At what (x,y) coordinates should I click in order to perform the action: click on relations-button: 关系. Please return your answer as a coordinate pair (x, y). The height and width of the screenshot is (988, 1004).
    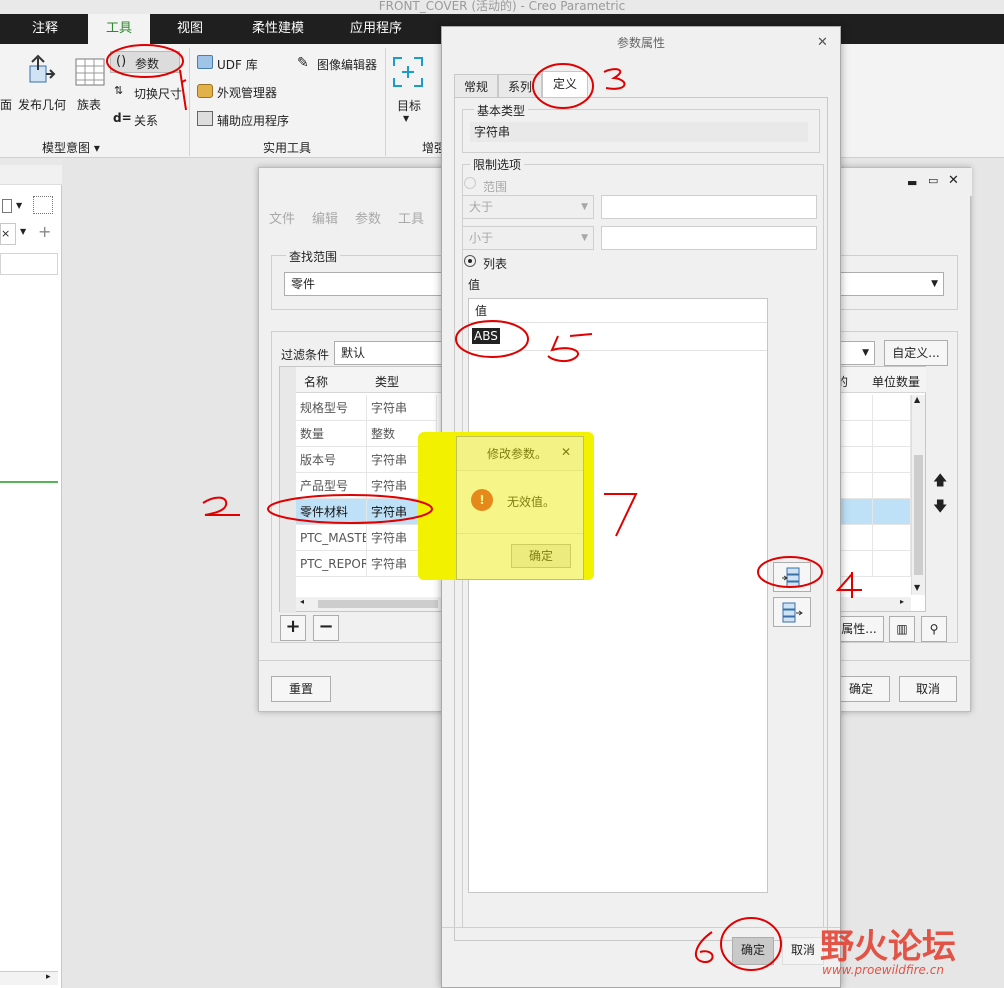
    Looking at the image, I should click on (146, 120).